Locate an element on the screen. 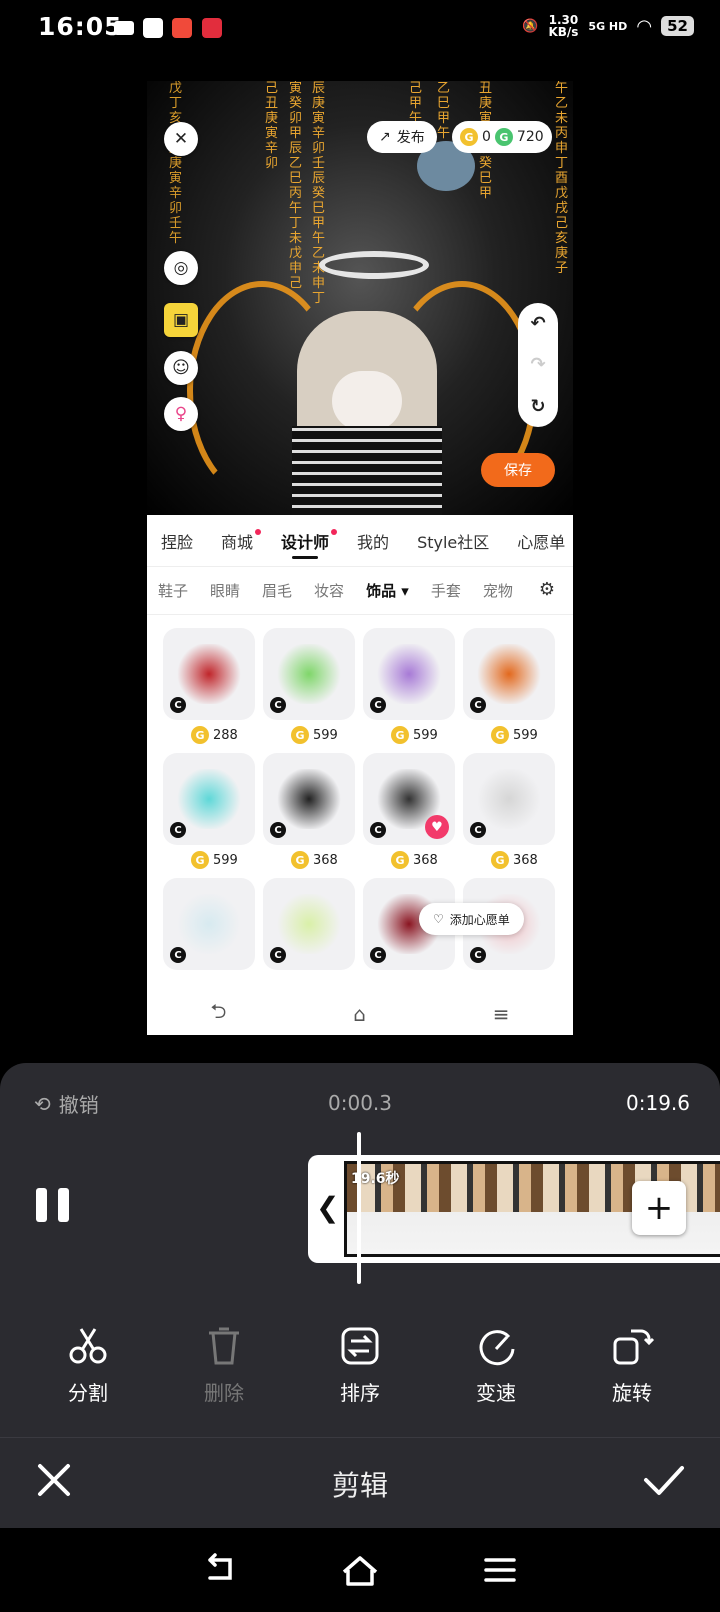 The width and height of the screenshot is (720, 1612). tab-2: 设计师 is located at coordinates (305, 540).